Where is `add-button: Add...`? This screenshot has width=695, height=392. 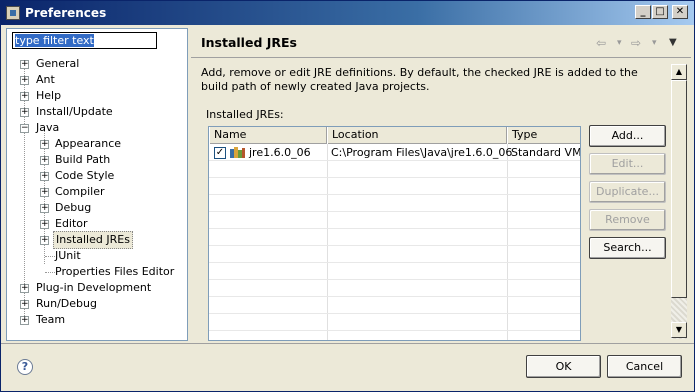
add-button: Add... is located at coordinates (627, 136).